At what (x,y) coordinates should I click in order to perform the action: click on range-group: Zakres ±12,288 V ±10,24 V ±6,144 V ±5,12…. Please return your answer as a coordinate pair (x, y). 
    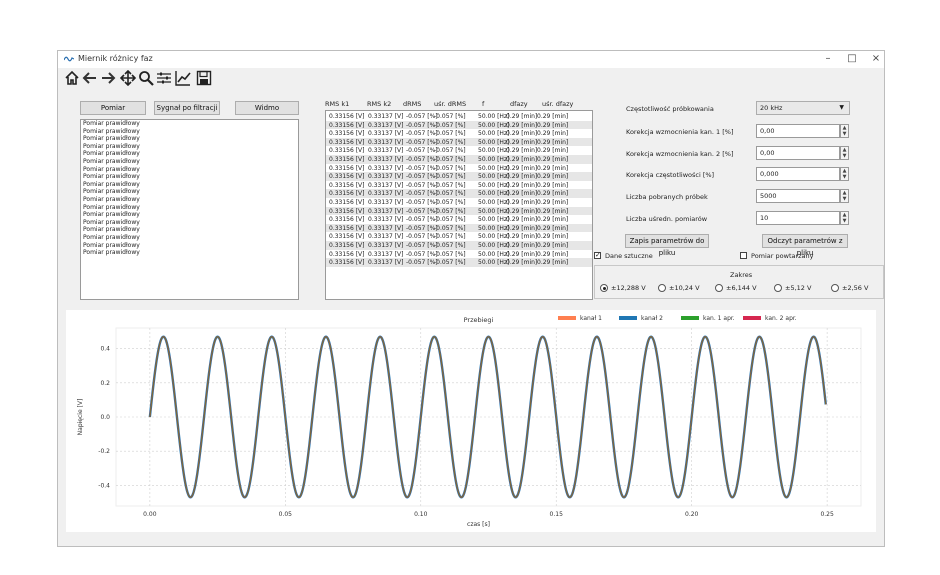
    Looking at the image, I should click on (739, 282).